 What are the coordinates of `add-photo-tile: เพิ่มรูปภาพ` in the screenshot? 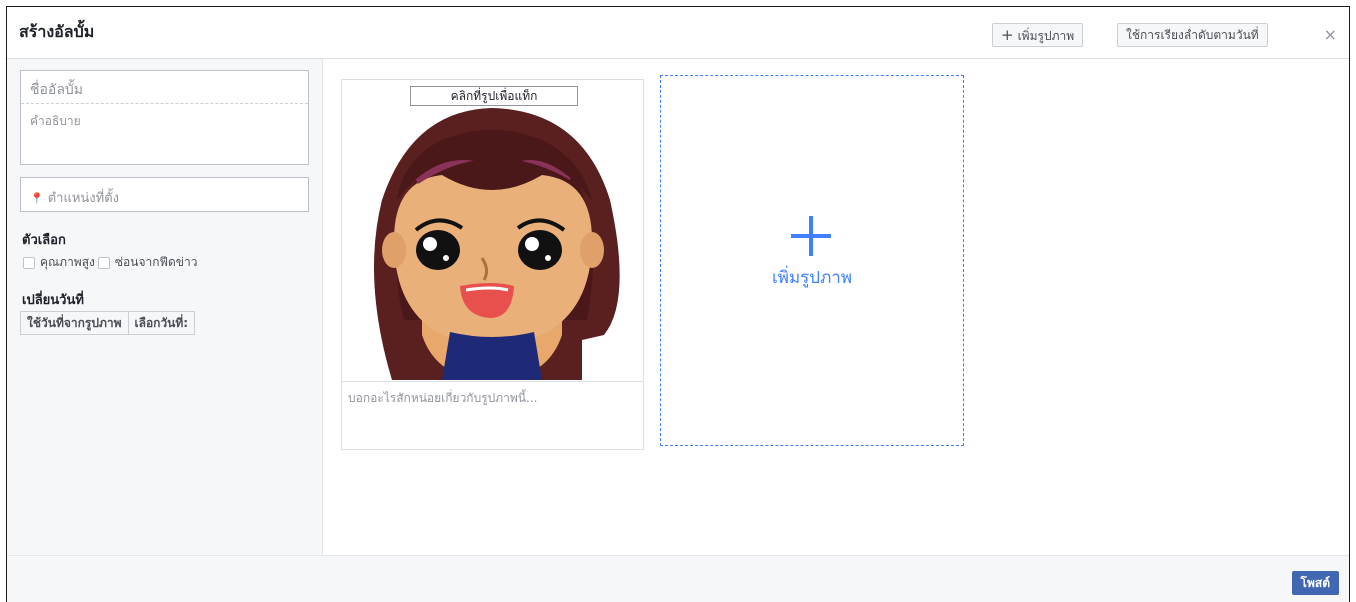 It's located at (812, 260).